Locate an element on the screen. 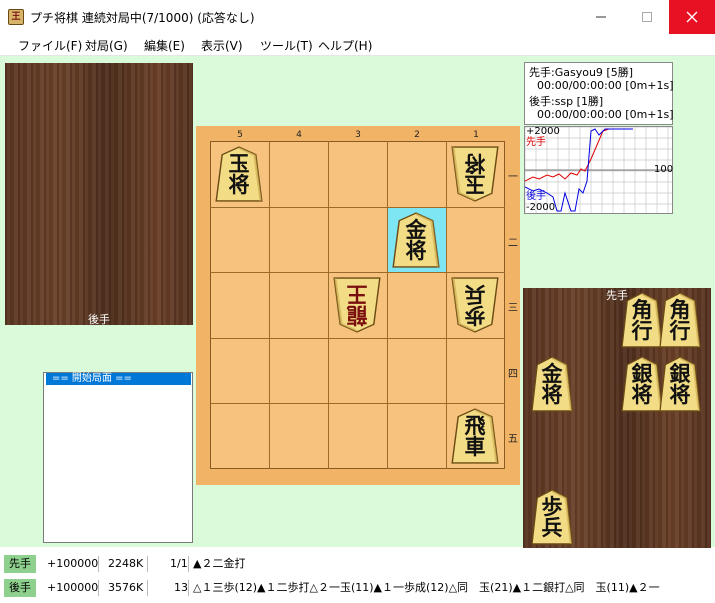 The width and height of the screenshot is (715, 603). maximize-icon is located at coordinates (647, 17).